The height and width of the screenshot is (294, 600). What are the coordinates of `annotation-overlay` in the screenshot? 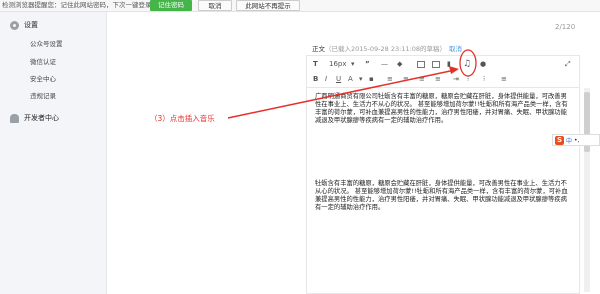 It's located at (352, 84).